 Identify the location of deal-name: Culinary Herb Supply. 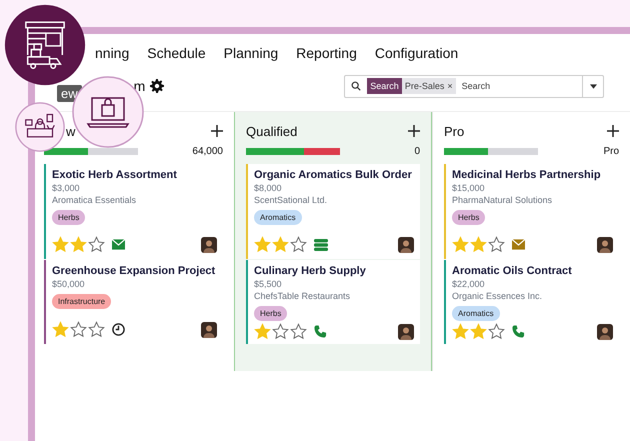
(310, 271).